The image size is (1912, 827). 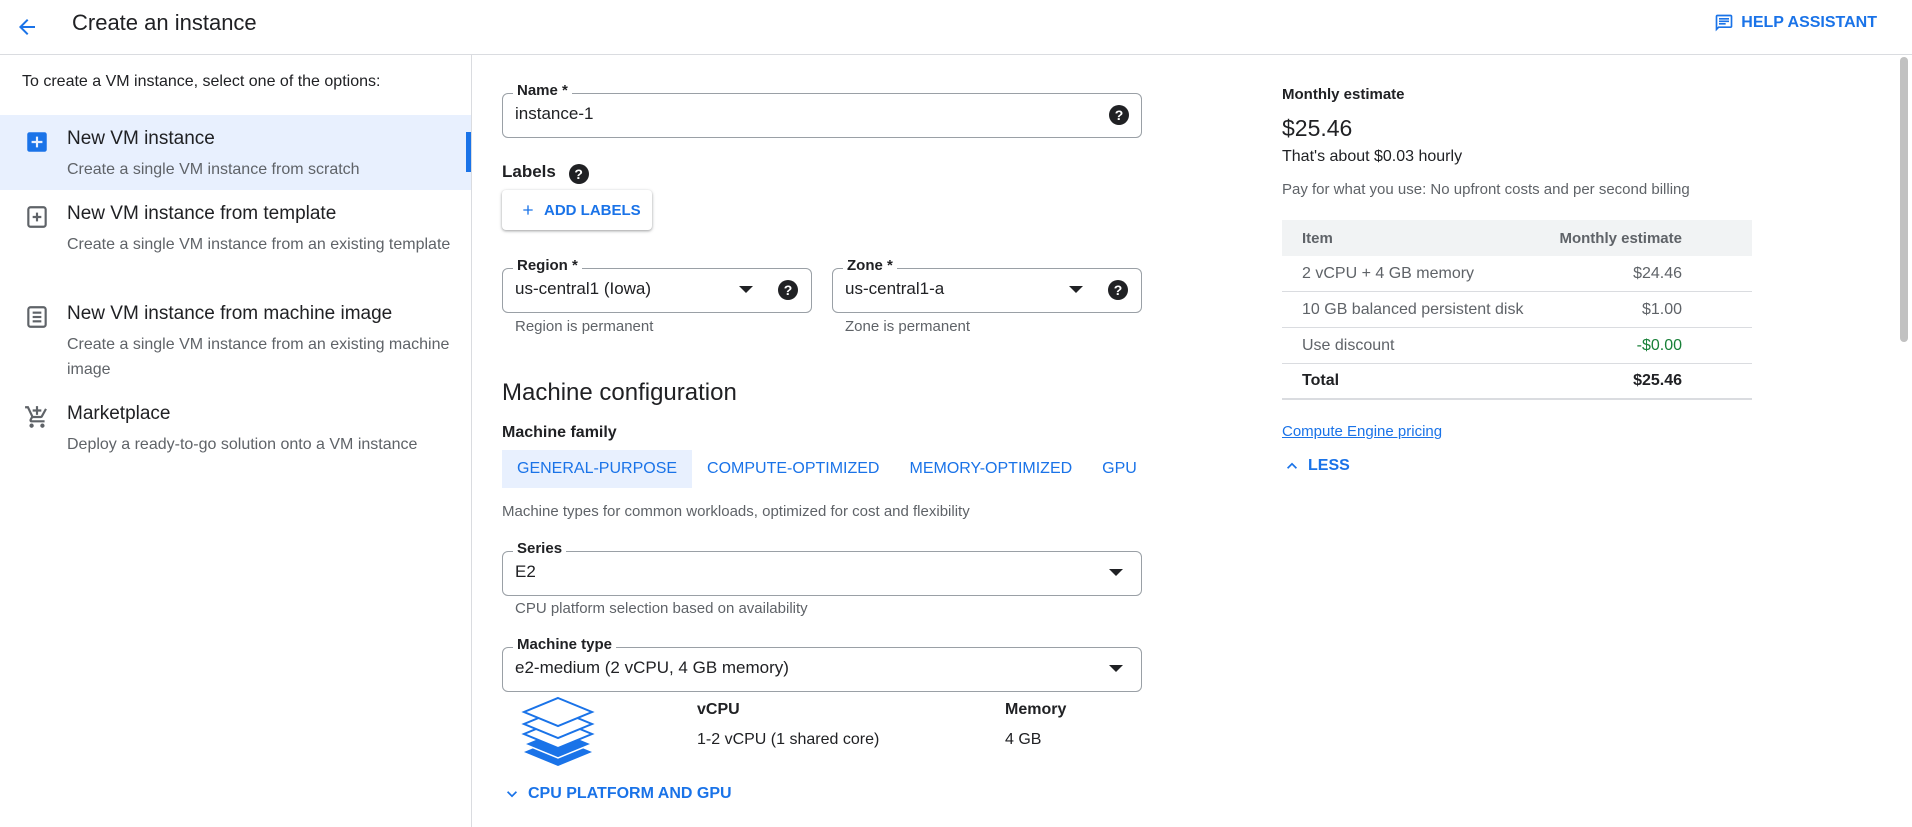 I want to click on cart-icon, so click(x=36, y=417).